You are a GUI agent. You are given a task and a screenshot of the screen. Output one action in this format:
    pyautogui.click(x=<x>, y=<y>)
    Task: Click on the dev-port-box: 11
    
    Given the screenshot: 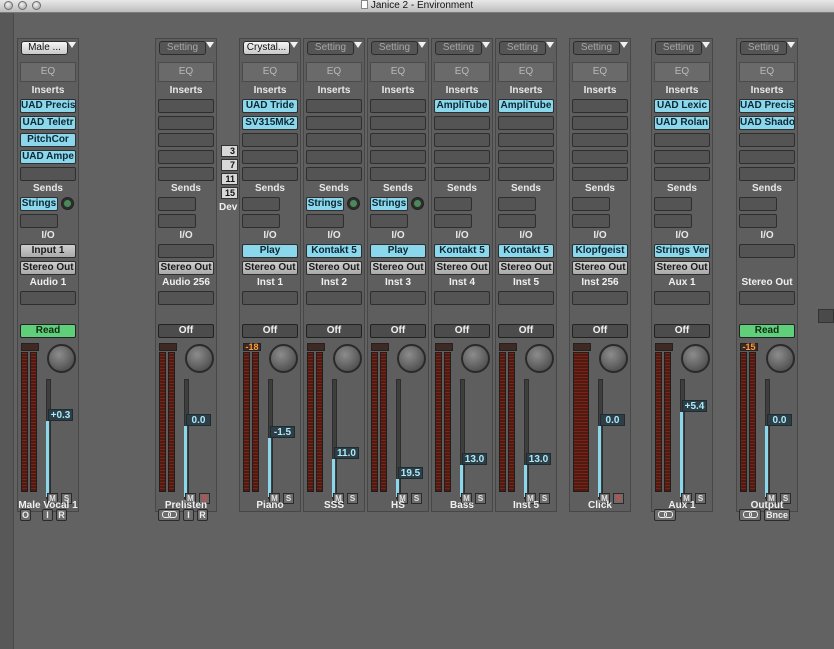 What is the action you would take?
    pyautogui.click(x=229, y=179)
    